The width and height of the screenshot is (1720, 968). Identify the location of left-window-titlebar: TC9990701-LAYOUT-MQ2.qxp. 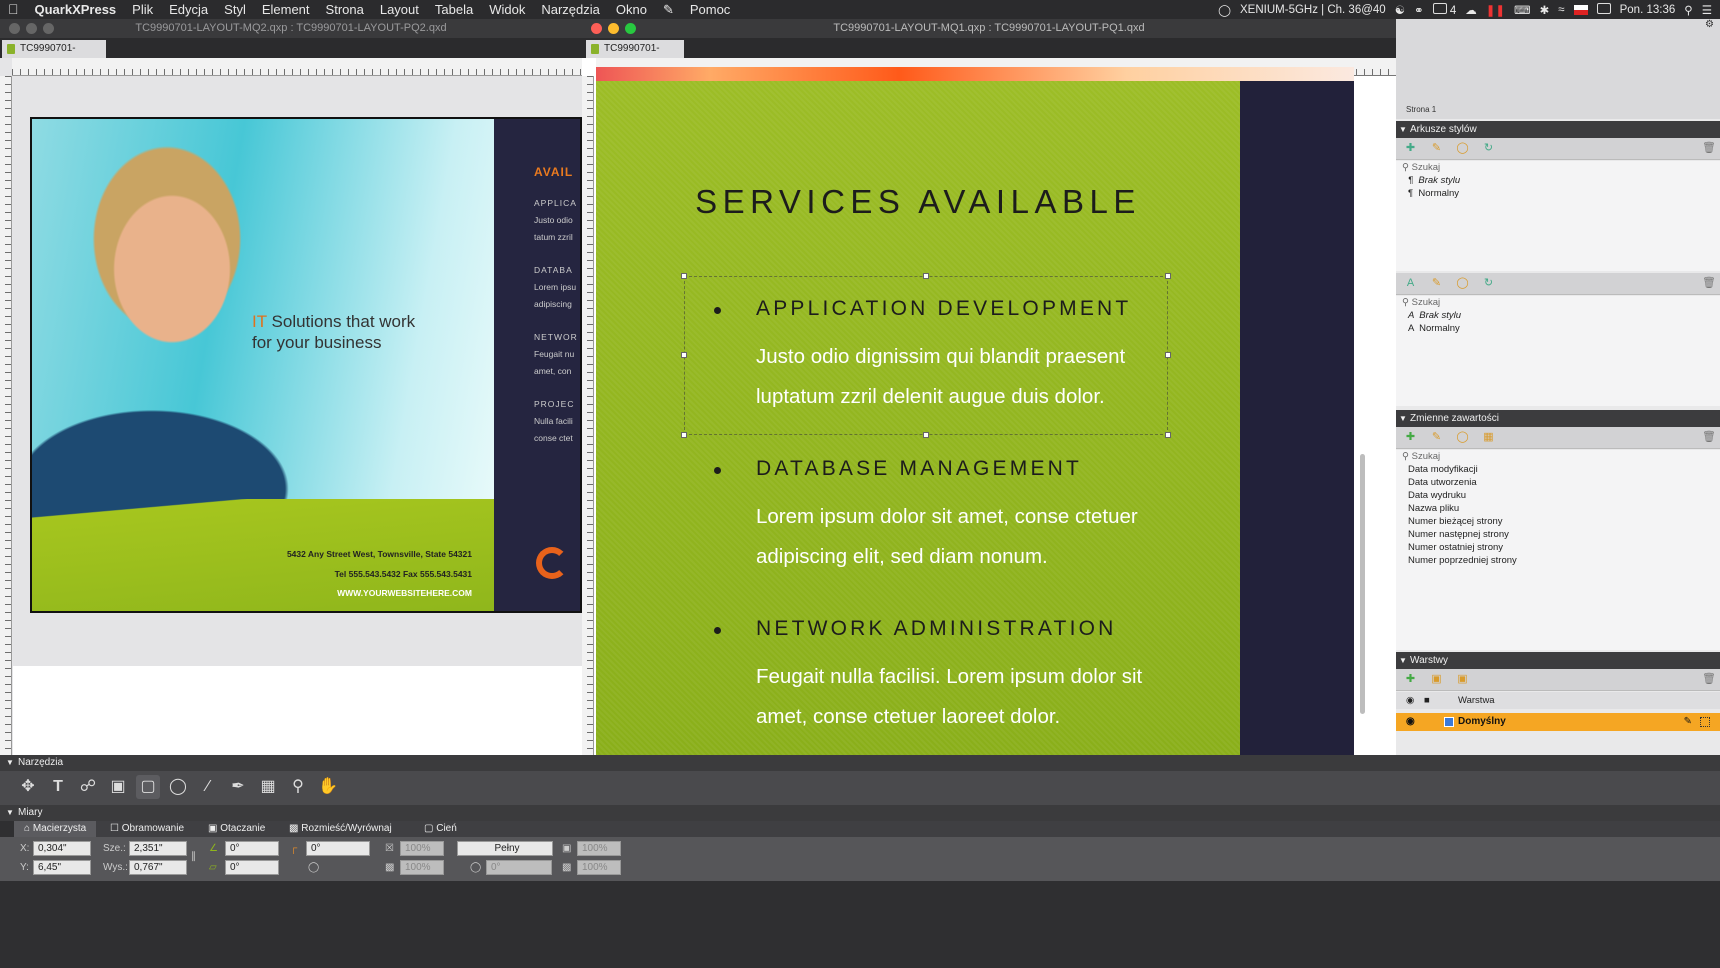
(291, 28).